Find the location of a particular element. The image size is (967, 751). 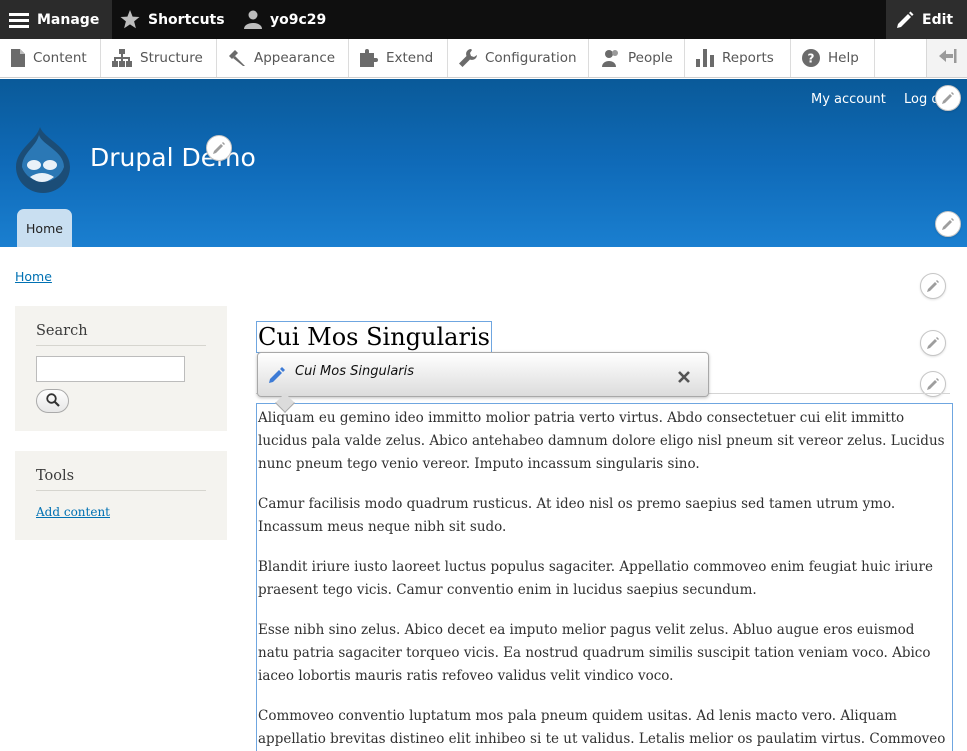

tools-block-title: Tools is located at coordinates (55, 476).